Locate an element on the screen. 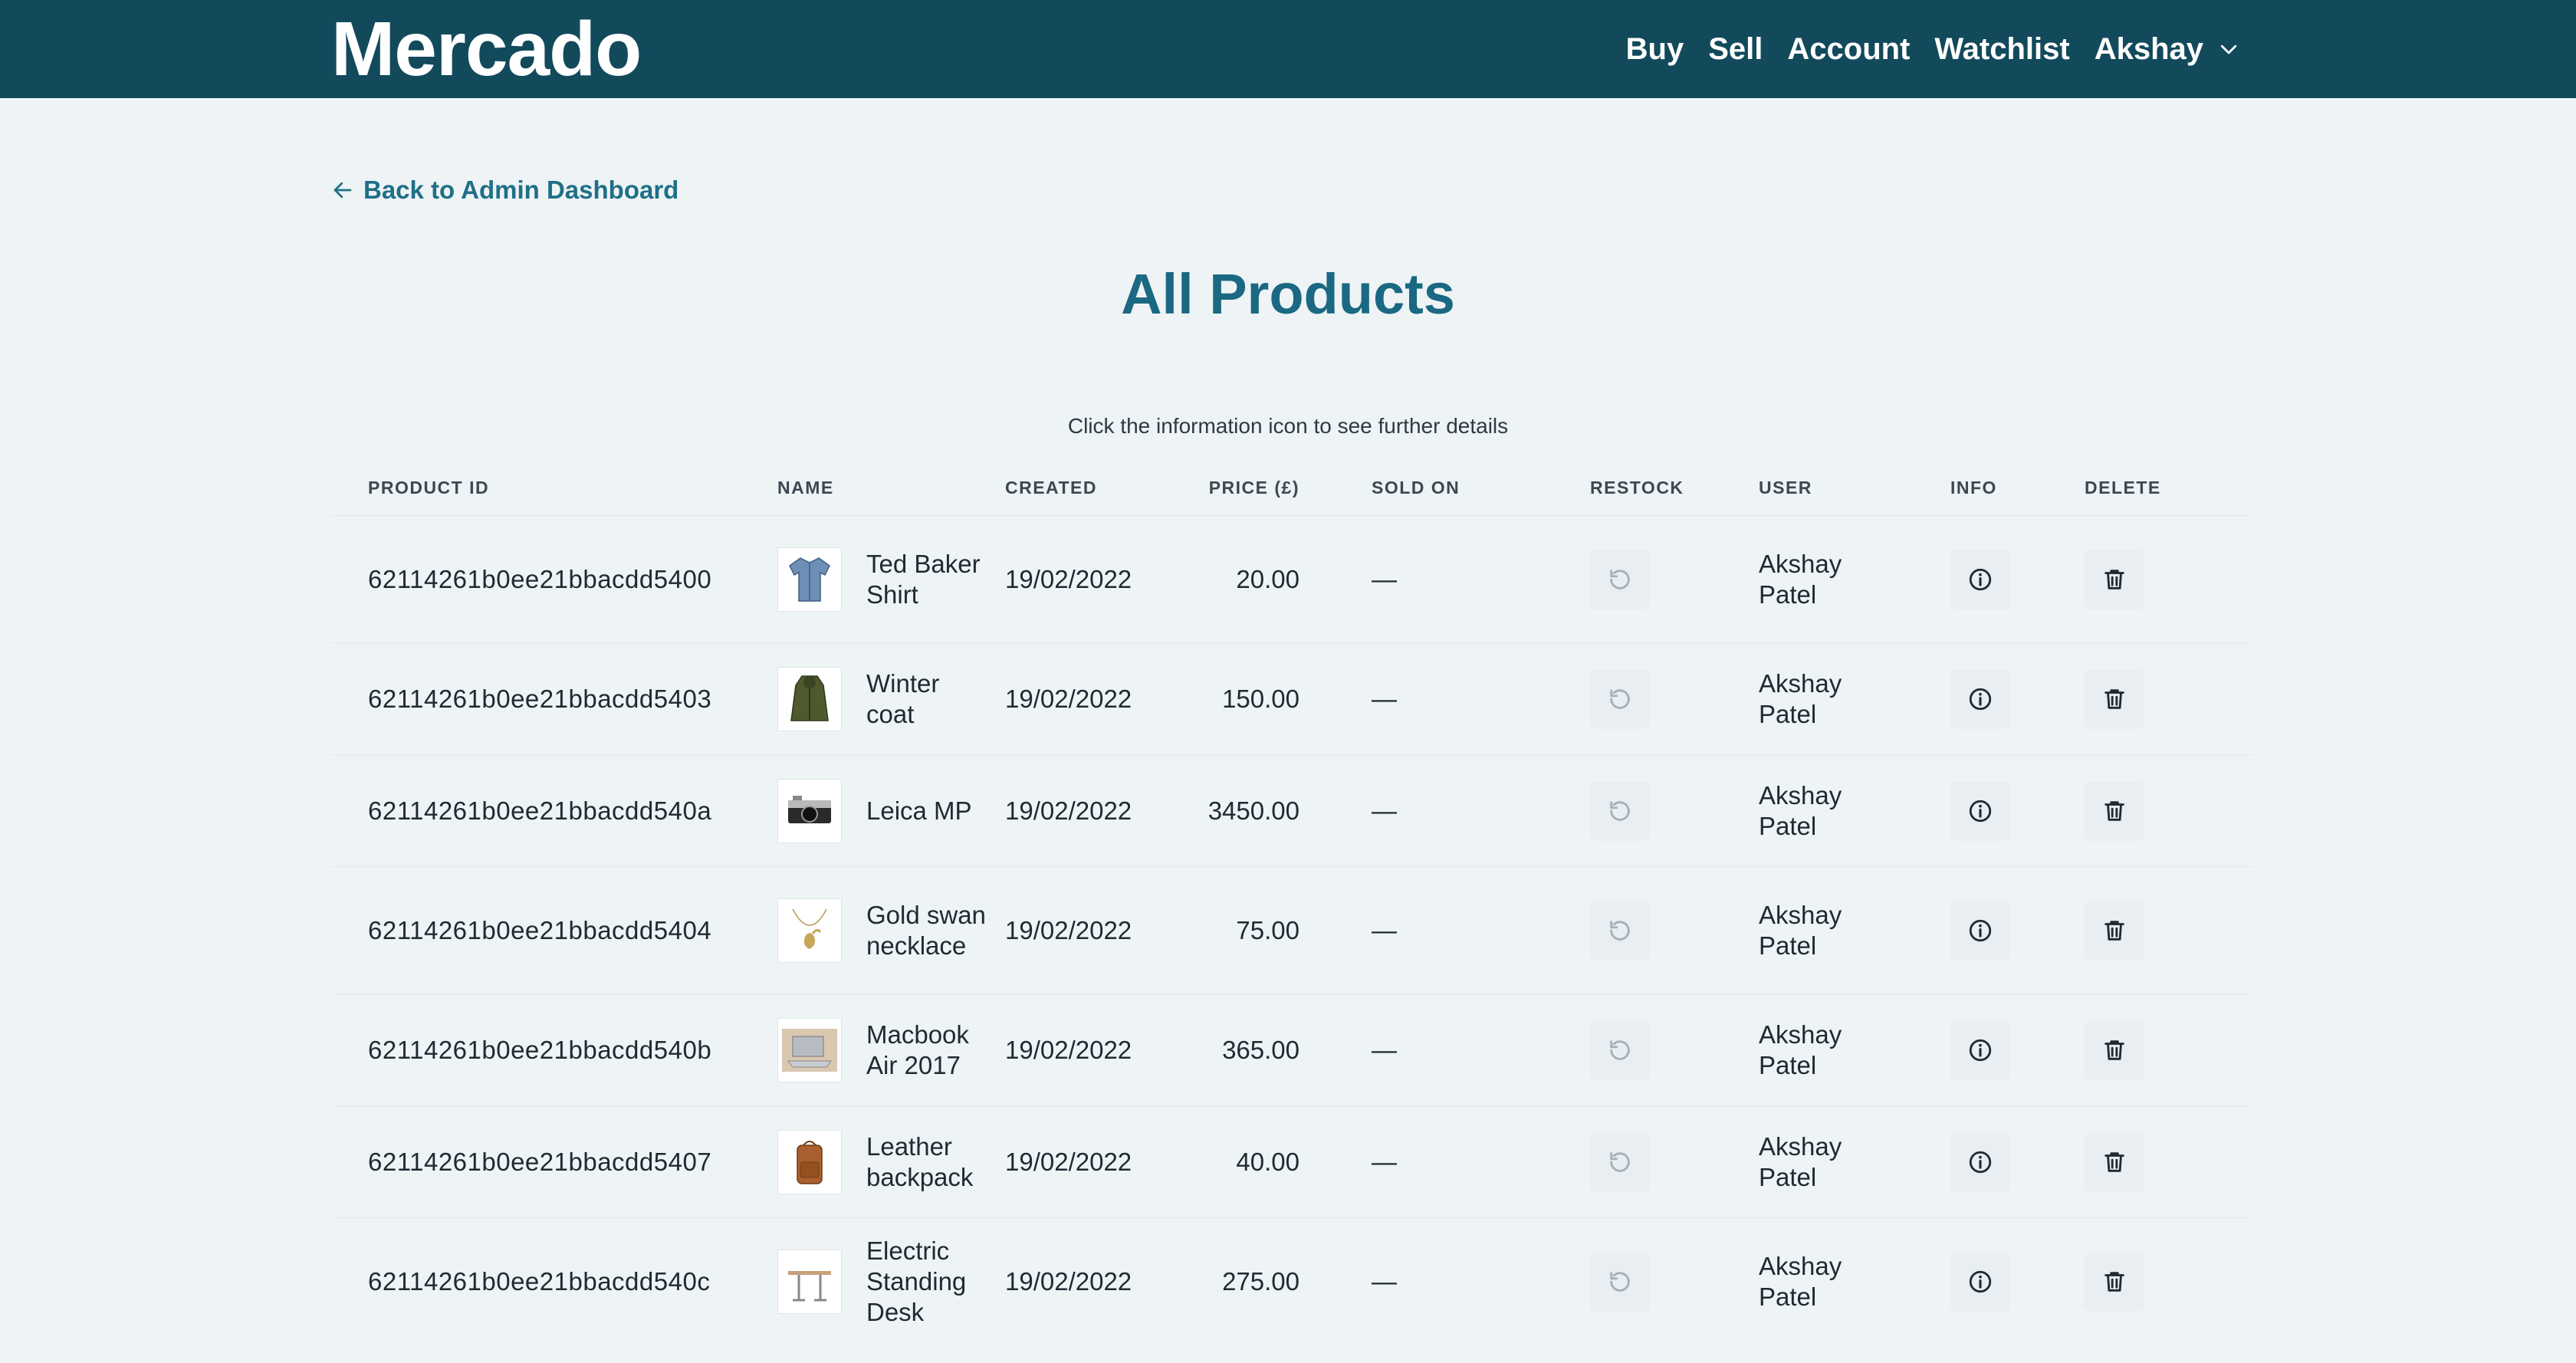 Image resolution: width=2576 pixels, height=1363 pixels. nav-sell-link: Sell is located at coordinates (1735, 49).